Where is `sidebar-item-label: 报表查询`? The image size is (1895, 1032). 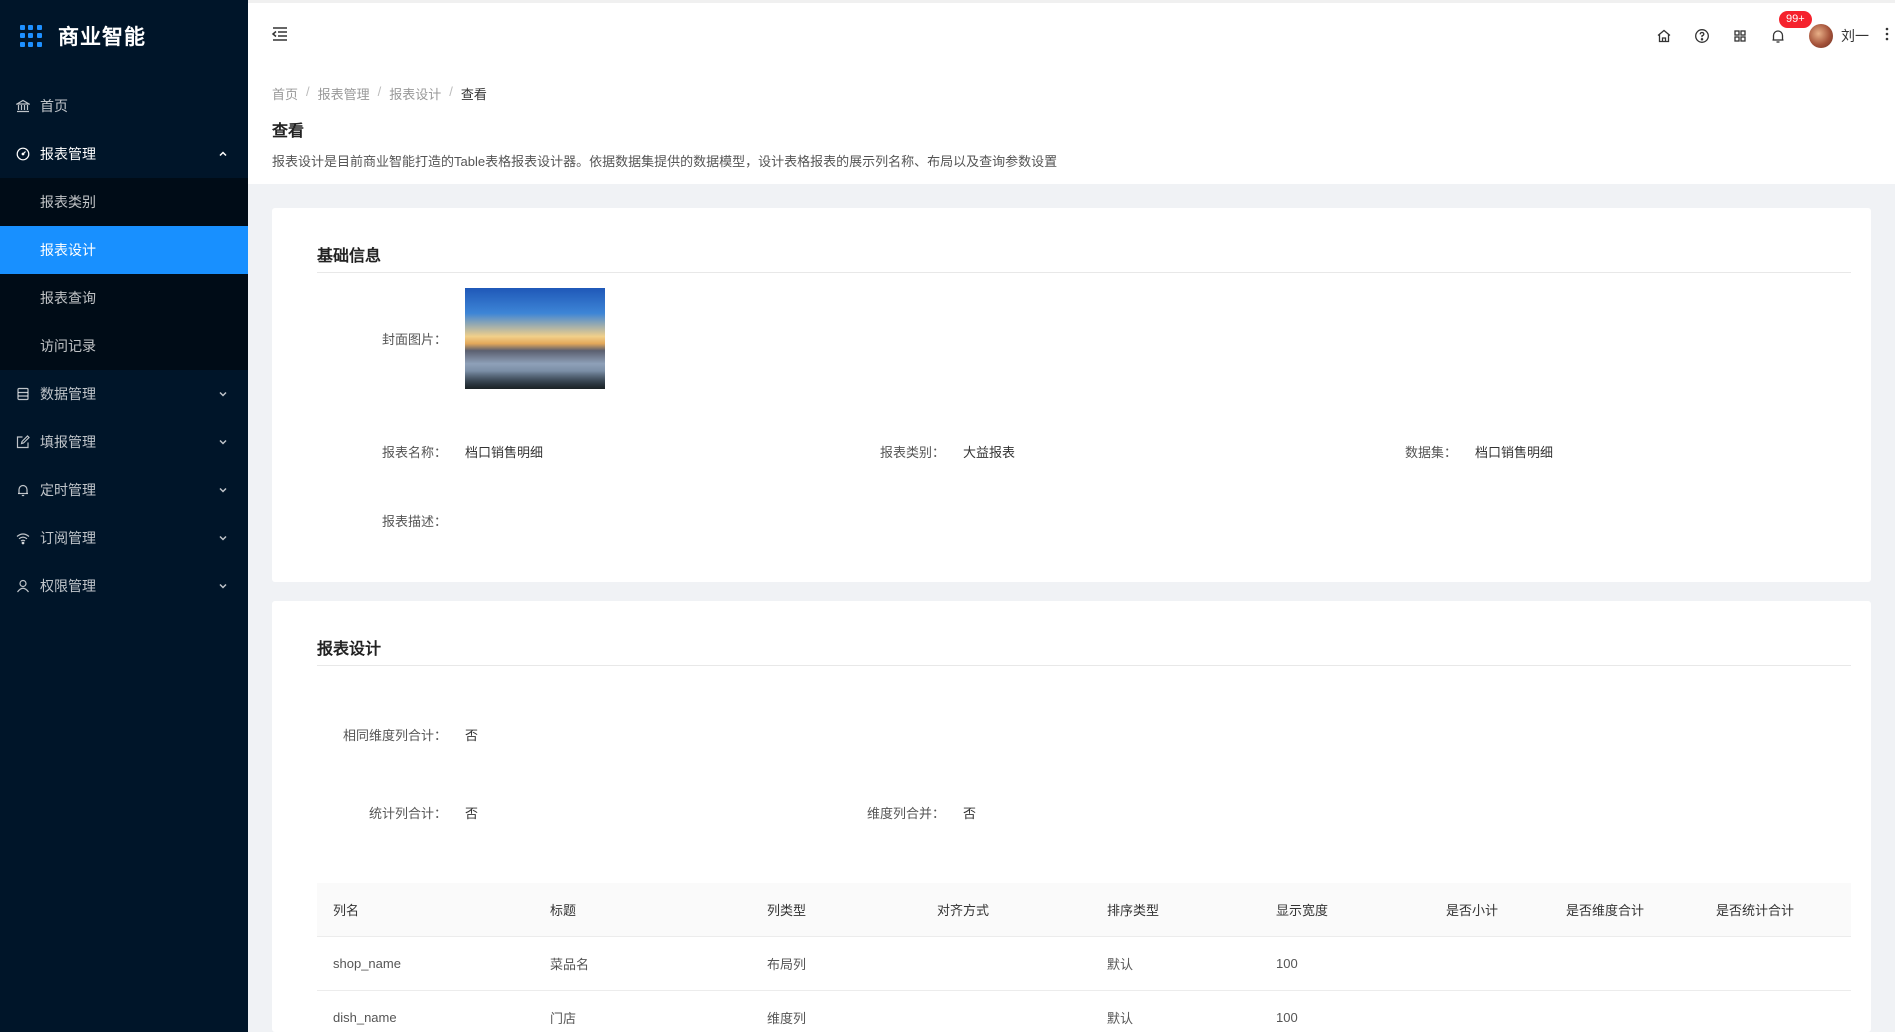 sidebar-item-label: 报表查询 is located at coordinates (68, 298).